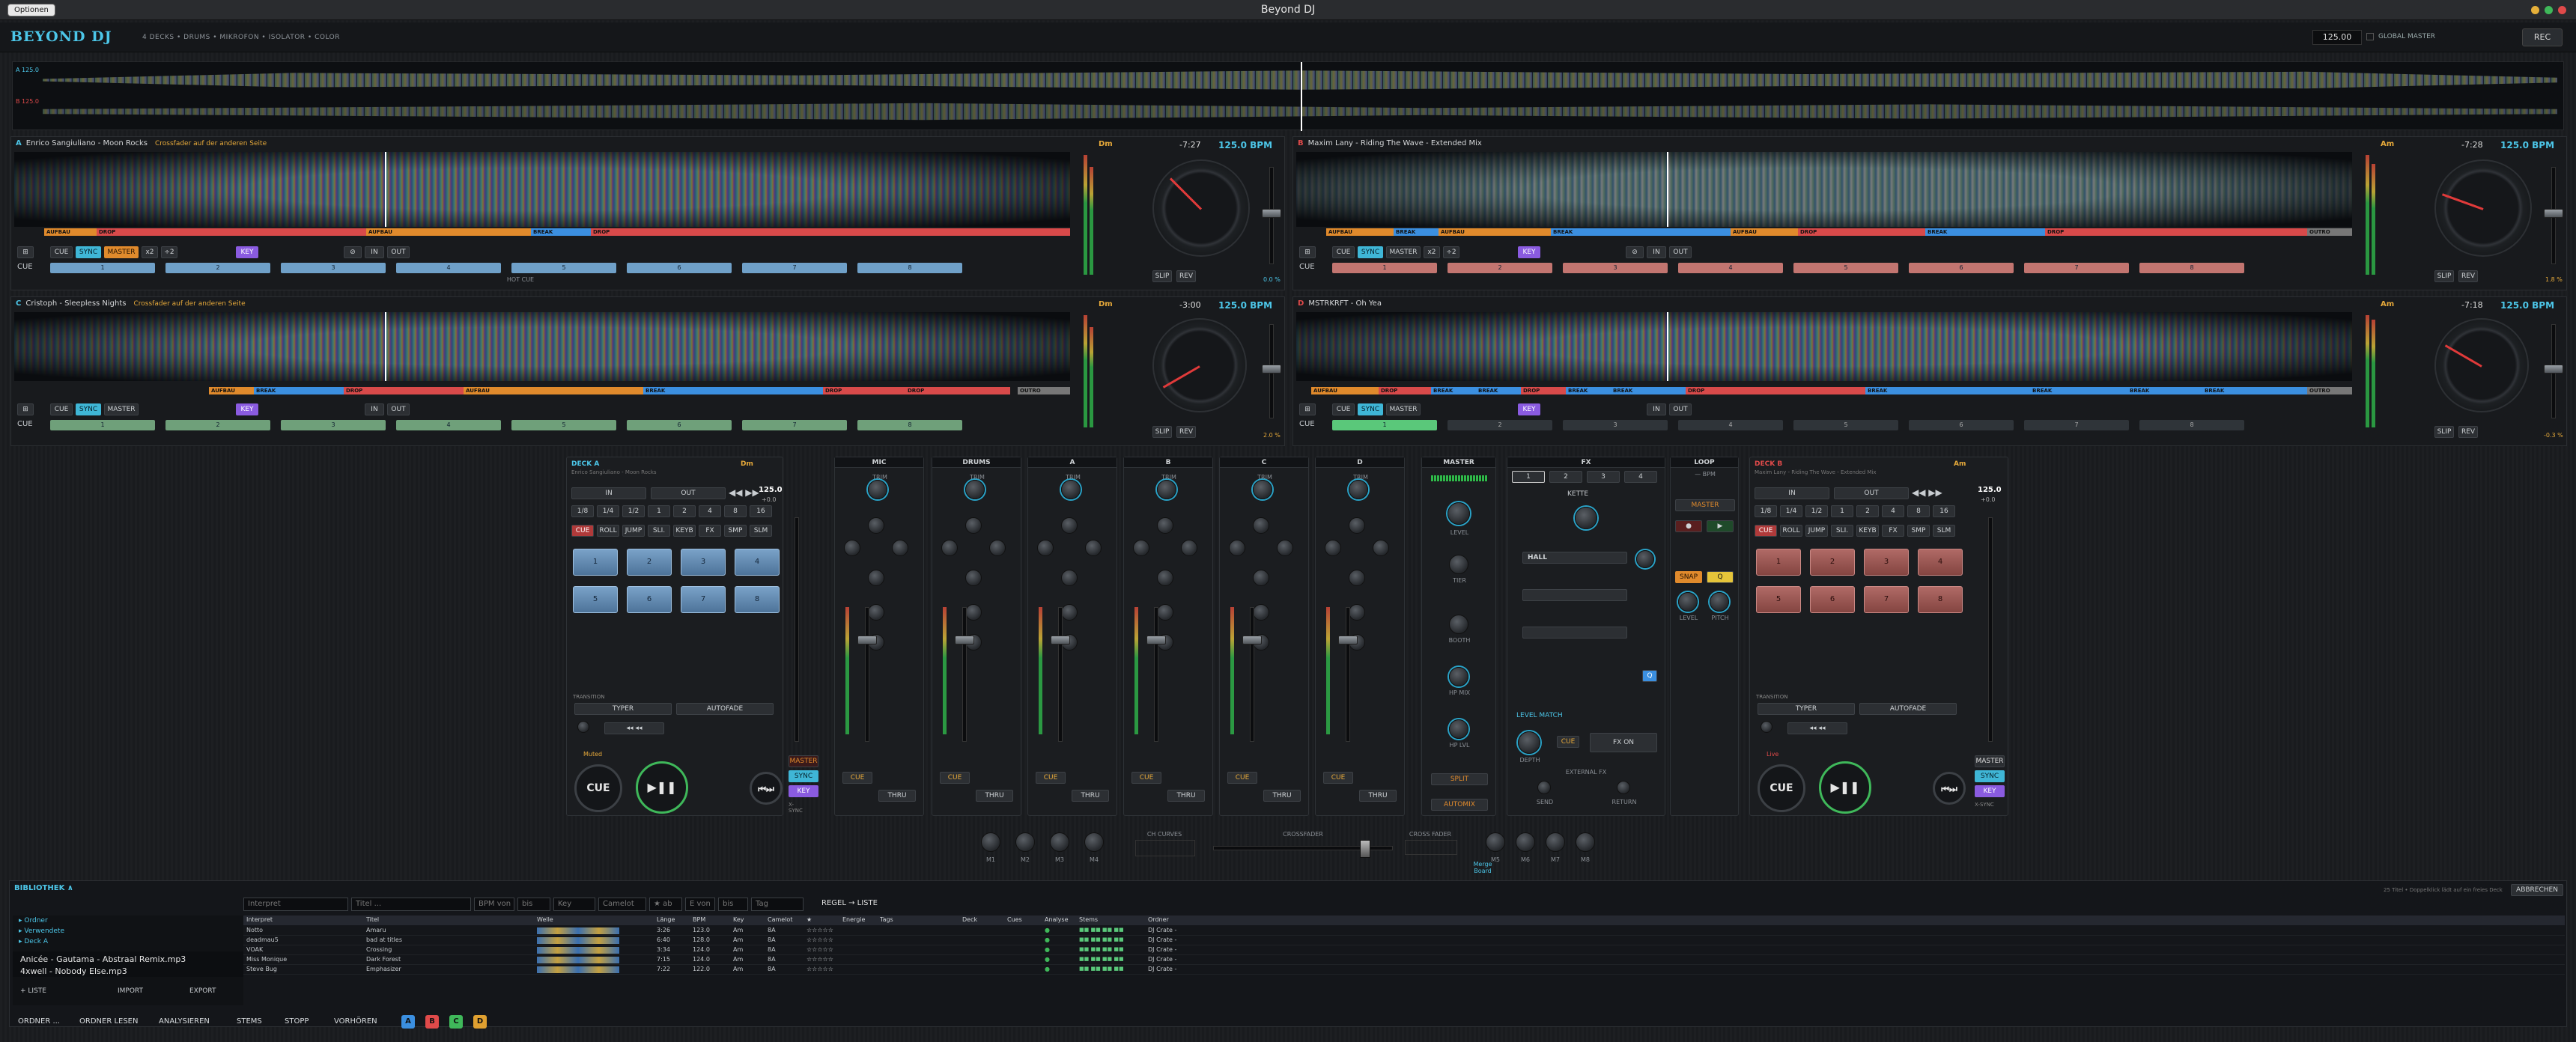 This screenshot has width=2576, height=1042. What do you see at coordinates (1990, 629) in the screenshot?
I see `deck-b-ctrl-tempo-fader` at bounding box center [1990, 629].